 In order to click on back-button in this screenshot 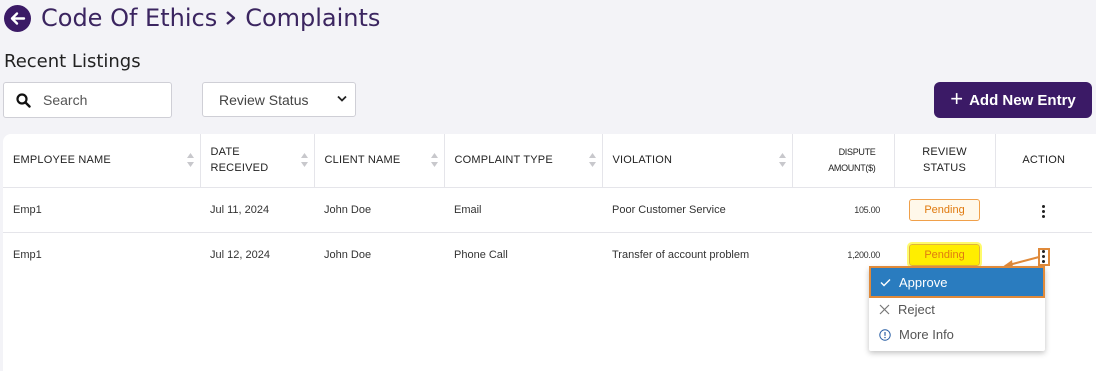, I will do `click(17, 18)`.